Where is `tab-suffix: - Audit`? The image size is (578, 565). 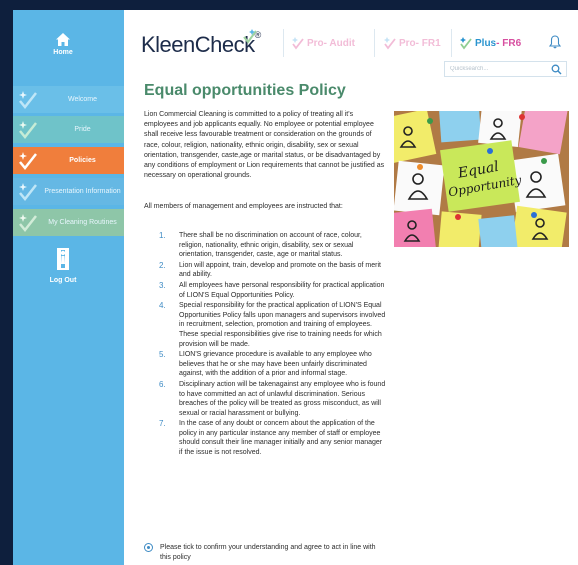 tab-suffix: - Audit is located at coordinates (339, 43).